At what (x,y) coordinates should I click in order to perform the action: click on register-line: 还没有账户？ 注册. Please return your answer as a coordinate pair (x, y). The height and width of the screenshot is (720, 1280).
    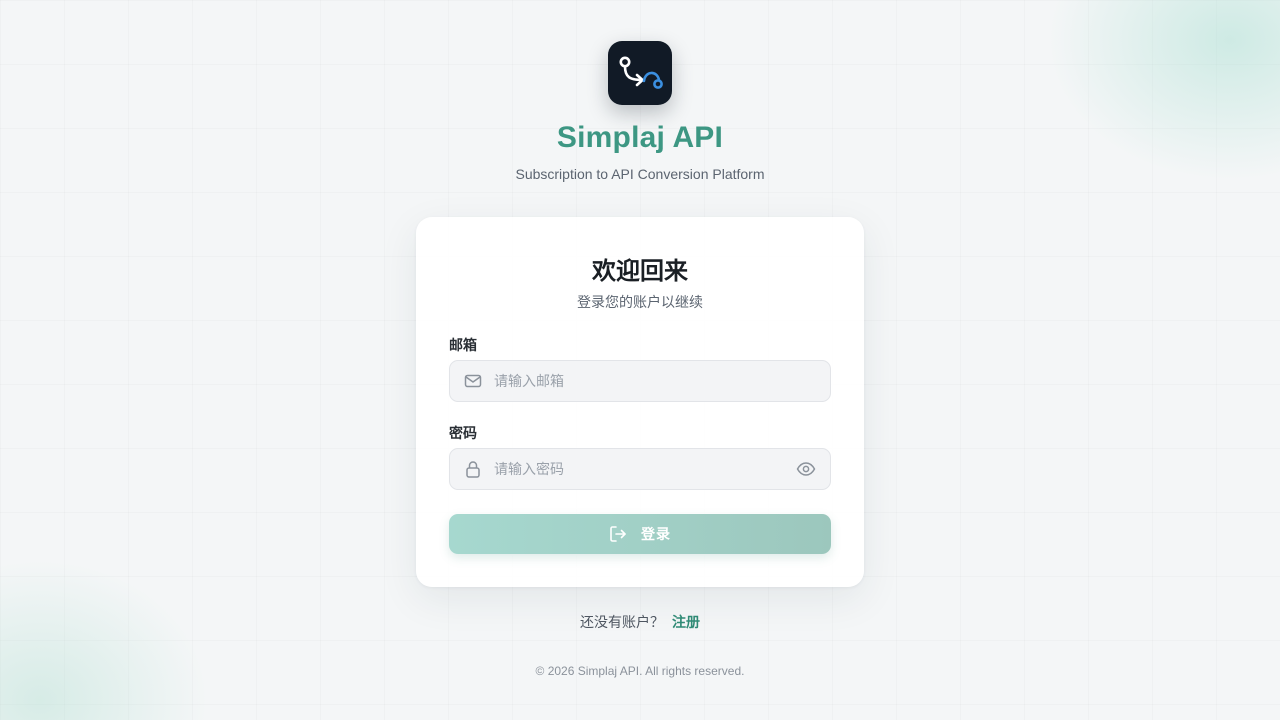
    Looking at the image, I should click on (640, 622).